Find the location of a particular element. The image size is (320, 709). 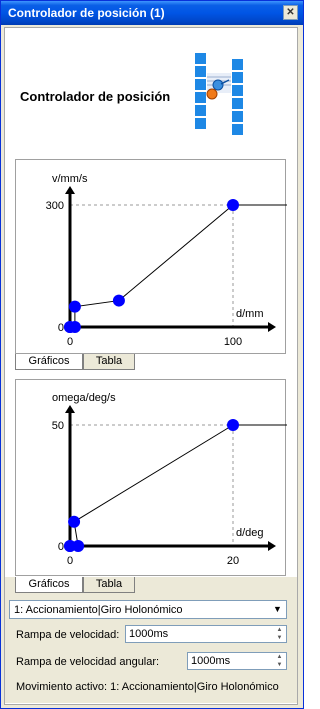

velocity-chart-tabs: Gráficos Tabla is located at coordinates (150, 362).